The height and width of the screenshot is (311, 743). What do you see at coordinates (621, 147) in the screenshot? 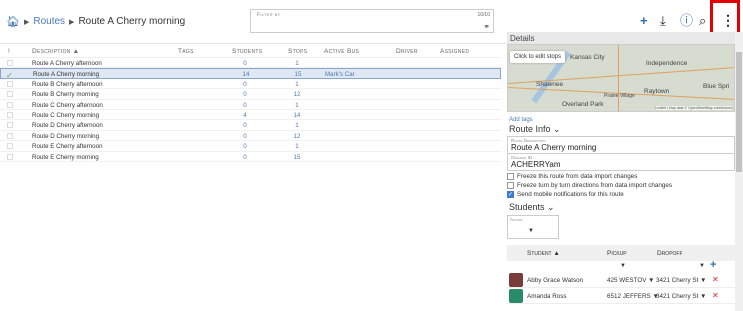
I see `route-description-value: Route A Cherry morning` at bounding box center [621, 147].